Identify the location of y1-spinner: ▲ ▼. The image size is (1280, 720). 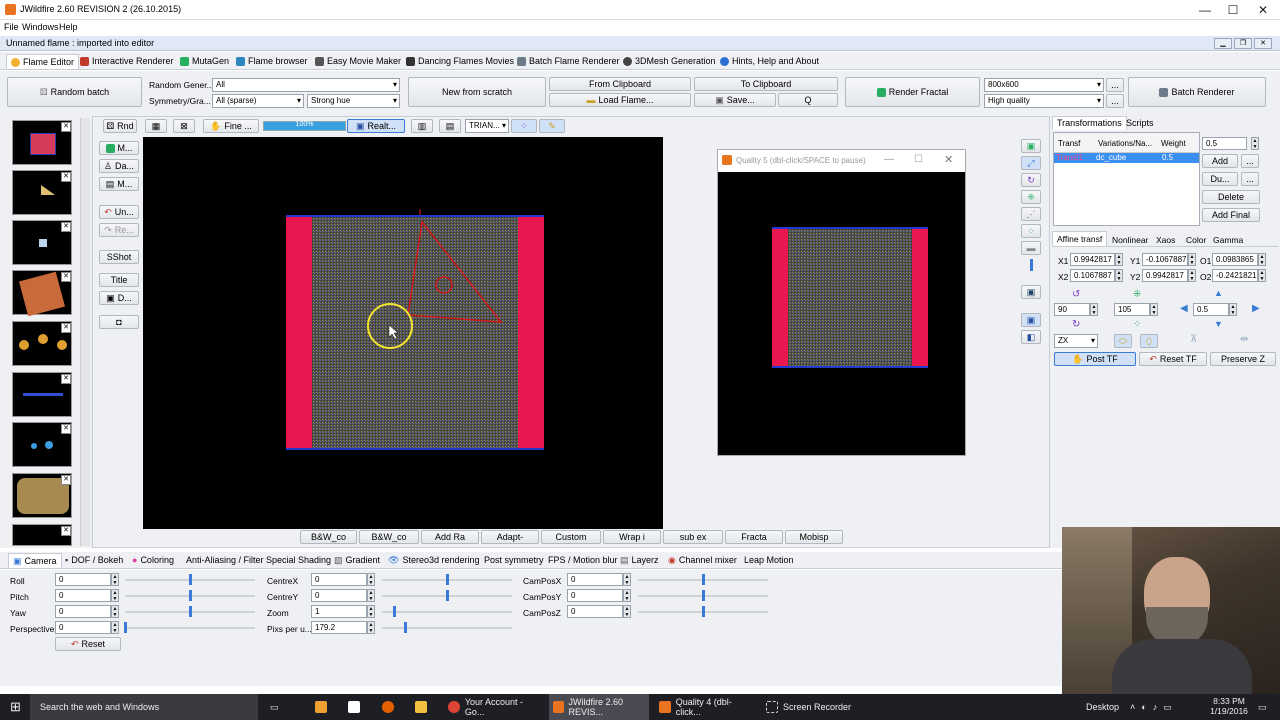
(1192, 259).